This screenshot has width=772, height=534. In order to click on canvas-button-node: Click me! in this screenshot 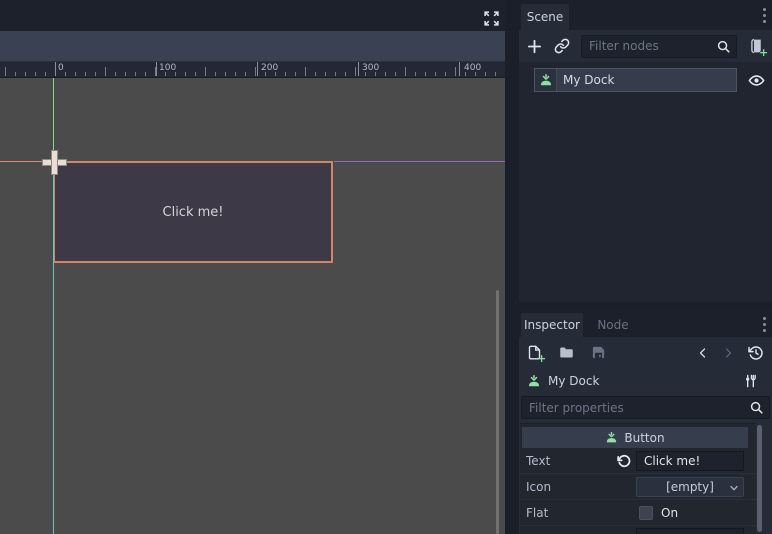, I will do `click(193, 212)`.